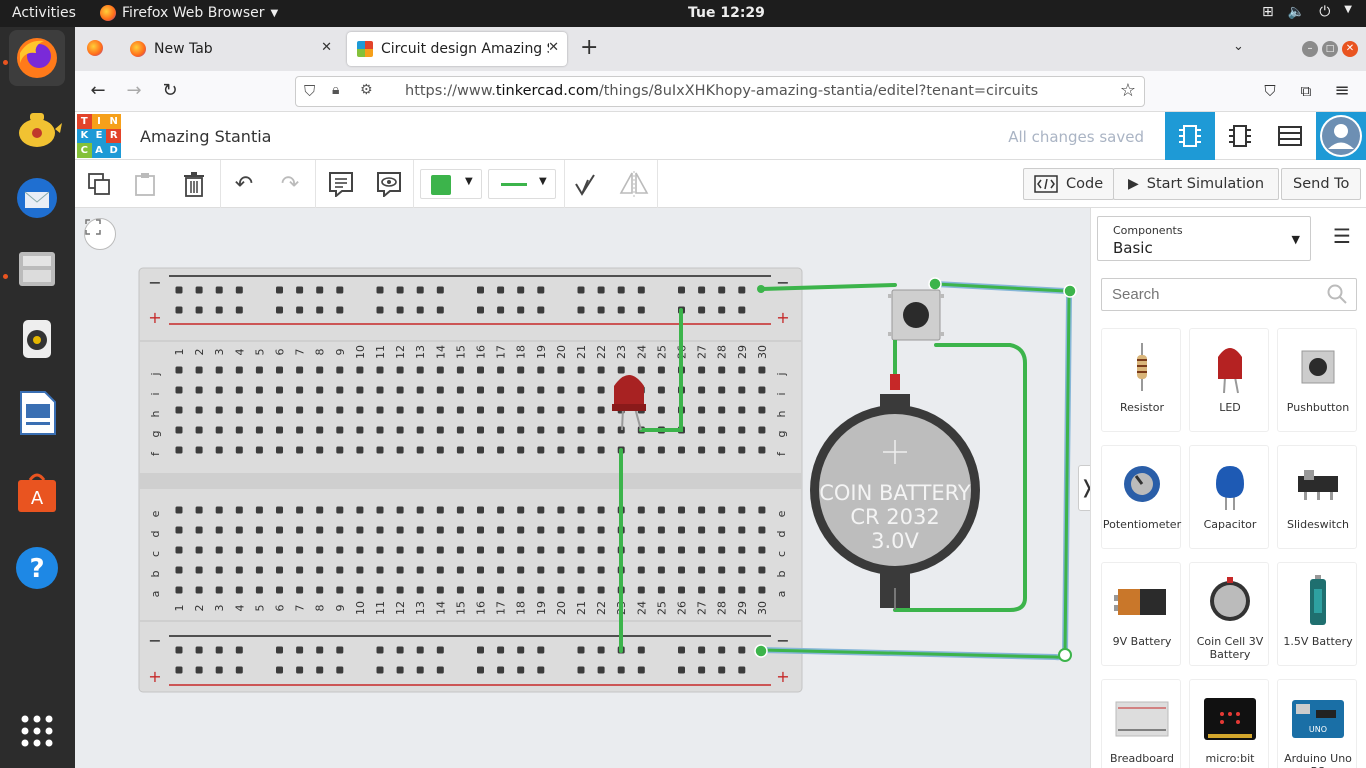 The height and width of the screenshot is (768, 1366). What do you see at coordinates (309, 91) in the screenshot?
I see `shield-icon: ⛉` at bounding box center [309, 91].